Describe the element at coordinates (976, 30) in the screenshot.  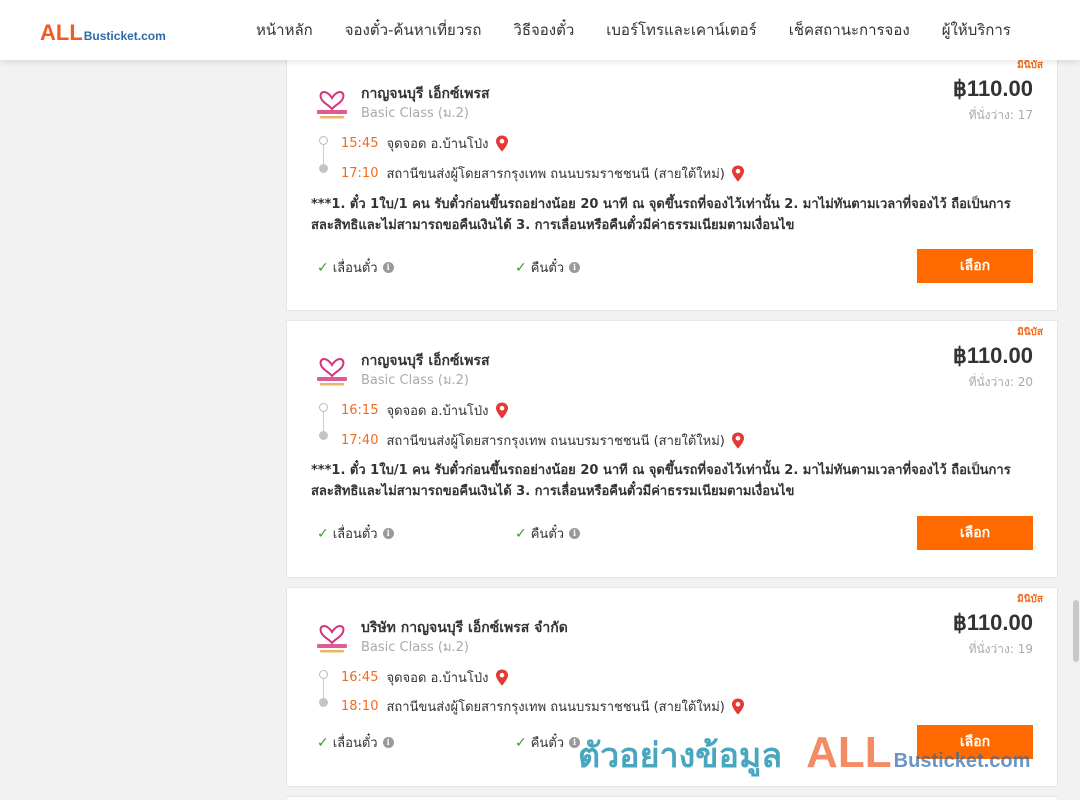
I see `nav-operators: ผู้ให้บริการ` at that location.